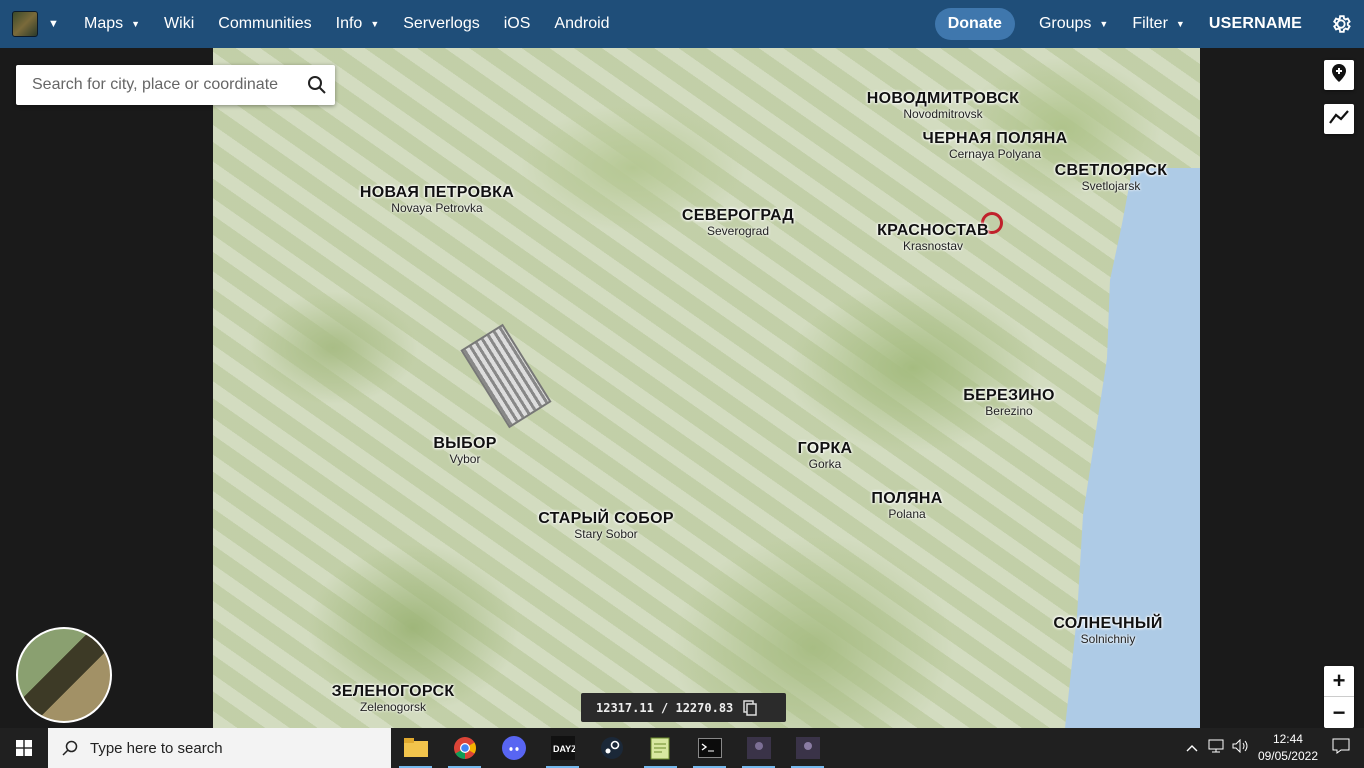 Image resolution: width=1364 pixels, height=768 pixels. Describe the element at coordinates (995, 145) in the screenshot. I see `city-label: ЧЕРНАЯ ПОЛЯНА Cernaya Polyana` at that location.